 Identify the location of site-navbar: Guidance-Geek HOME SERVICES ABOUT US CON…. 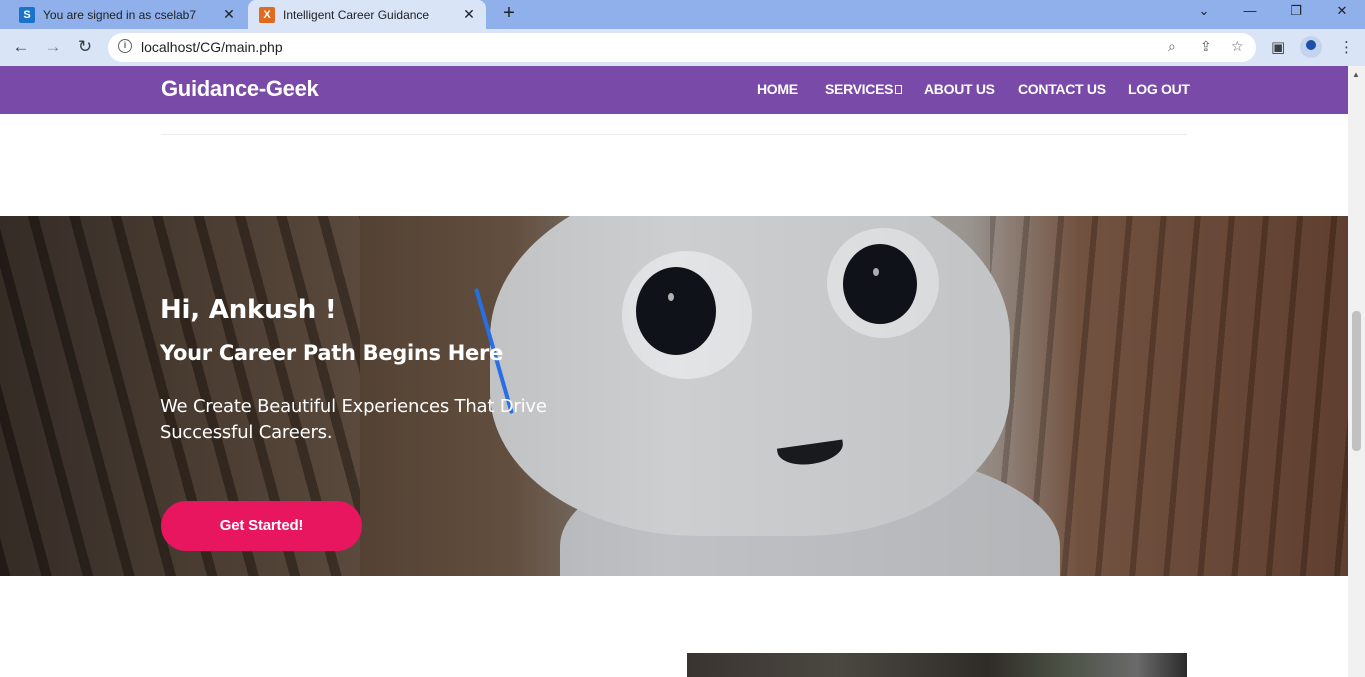
(674, 90).